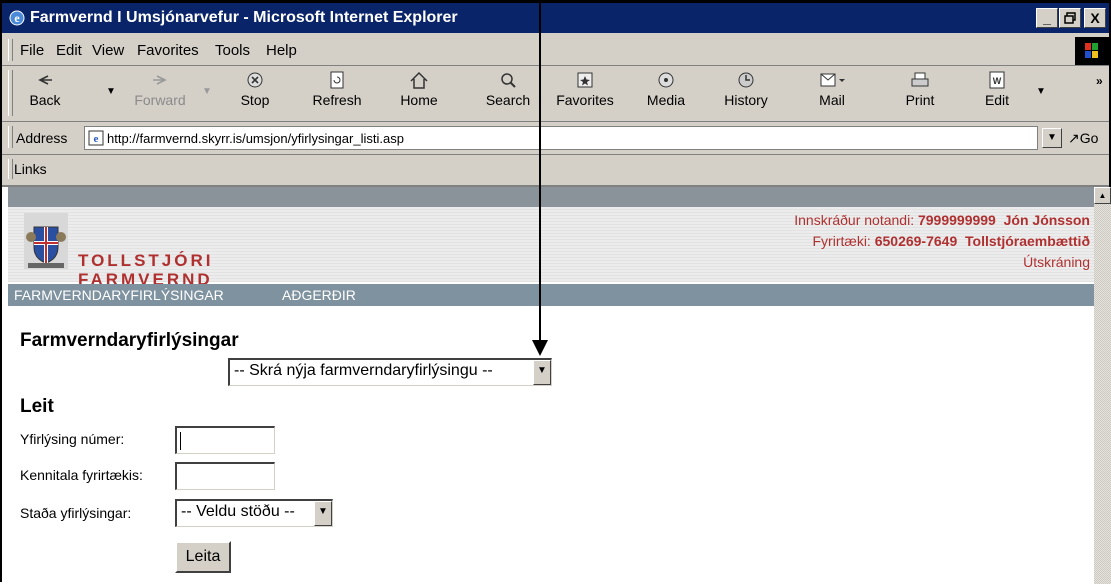  I want to click on history-icon, so click(746, 80).